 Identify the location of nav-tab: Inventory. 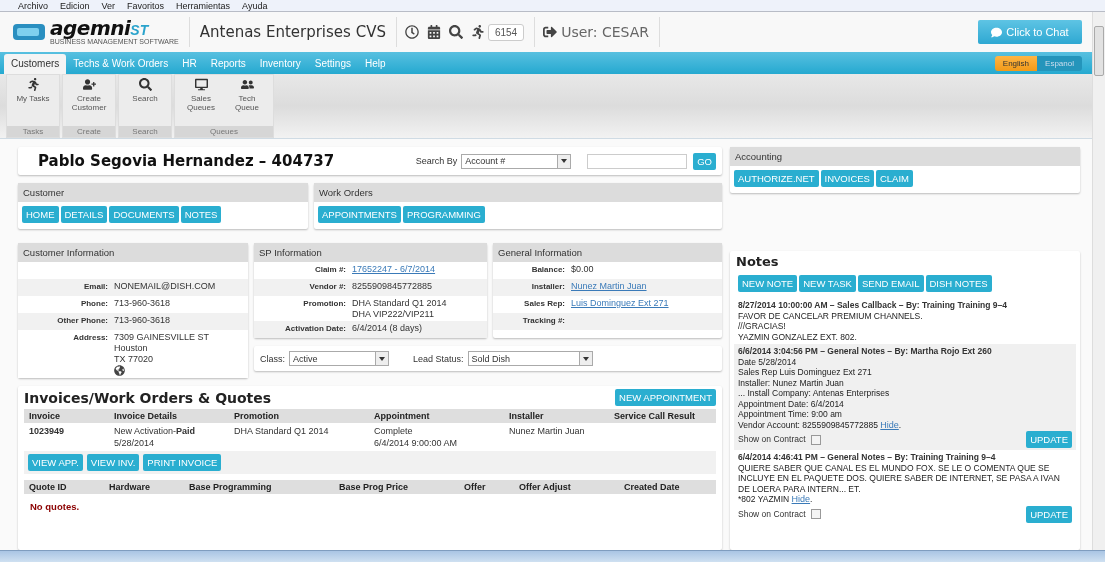
(280, 64).